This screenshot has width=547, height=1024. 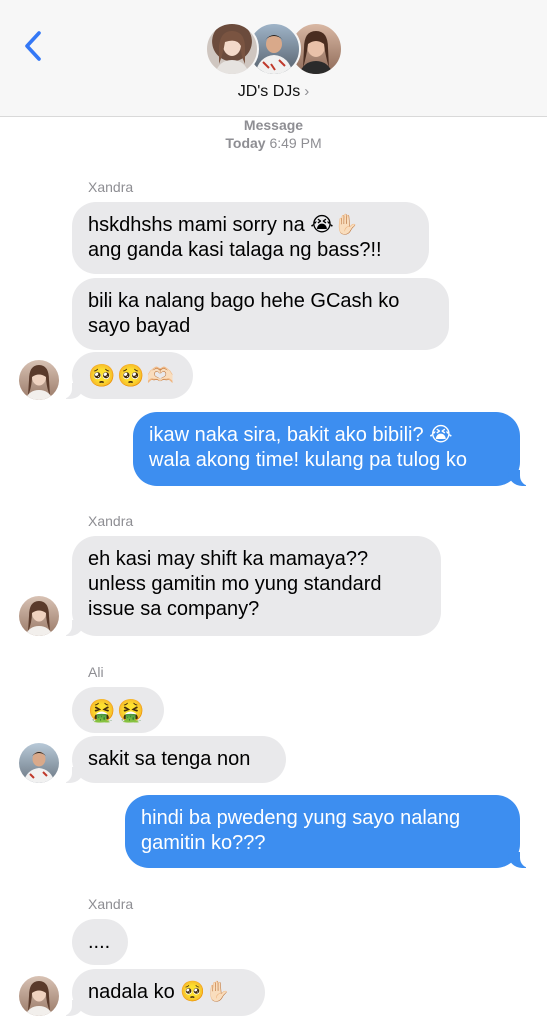 I want to click on chevron-right-icon: ›, so click(x=307, y=91).